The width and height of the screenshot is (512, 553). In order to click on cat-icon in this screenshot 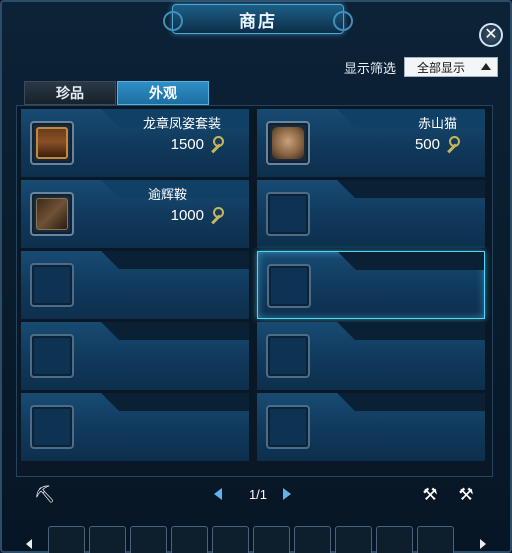, I will do `click(288, 143)`.